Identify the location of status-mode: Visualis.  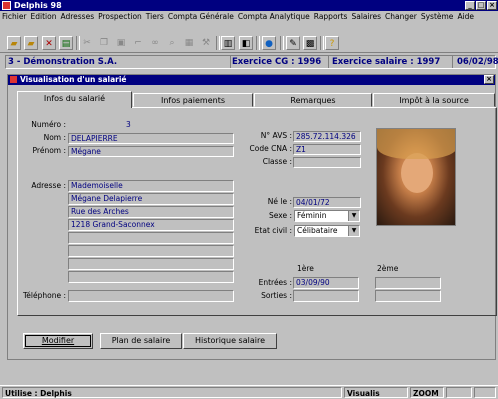
(376, 392).